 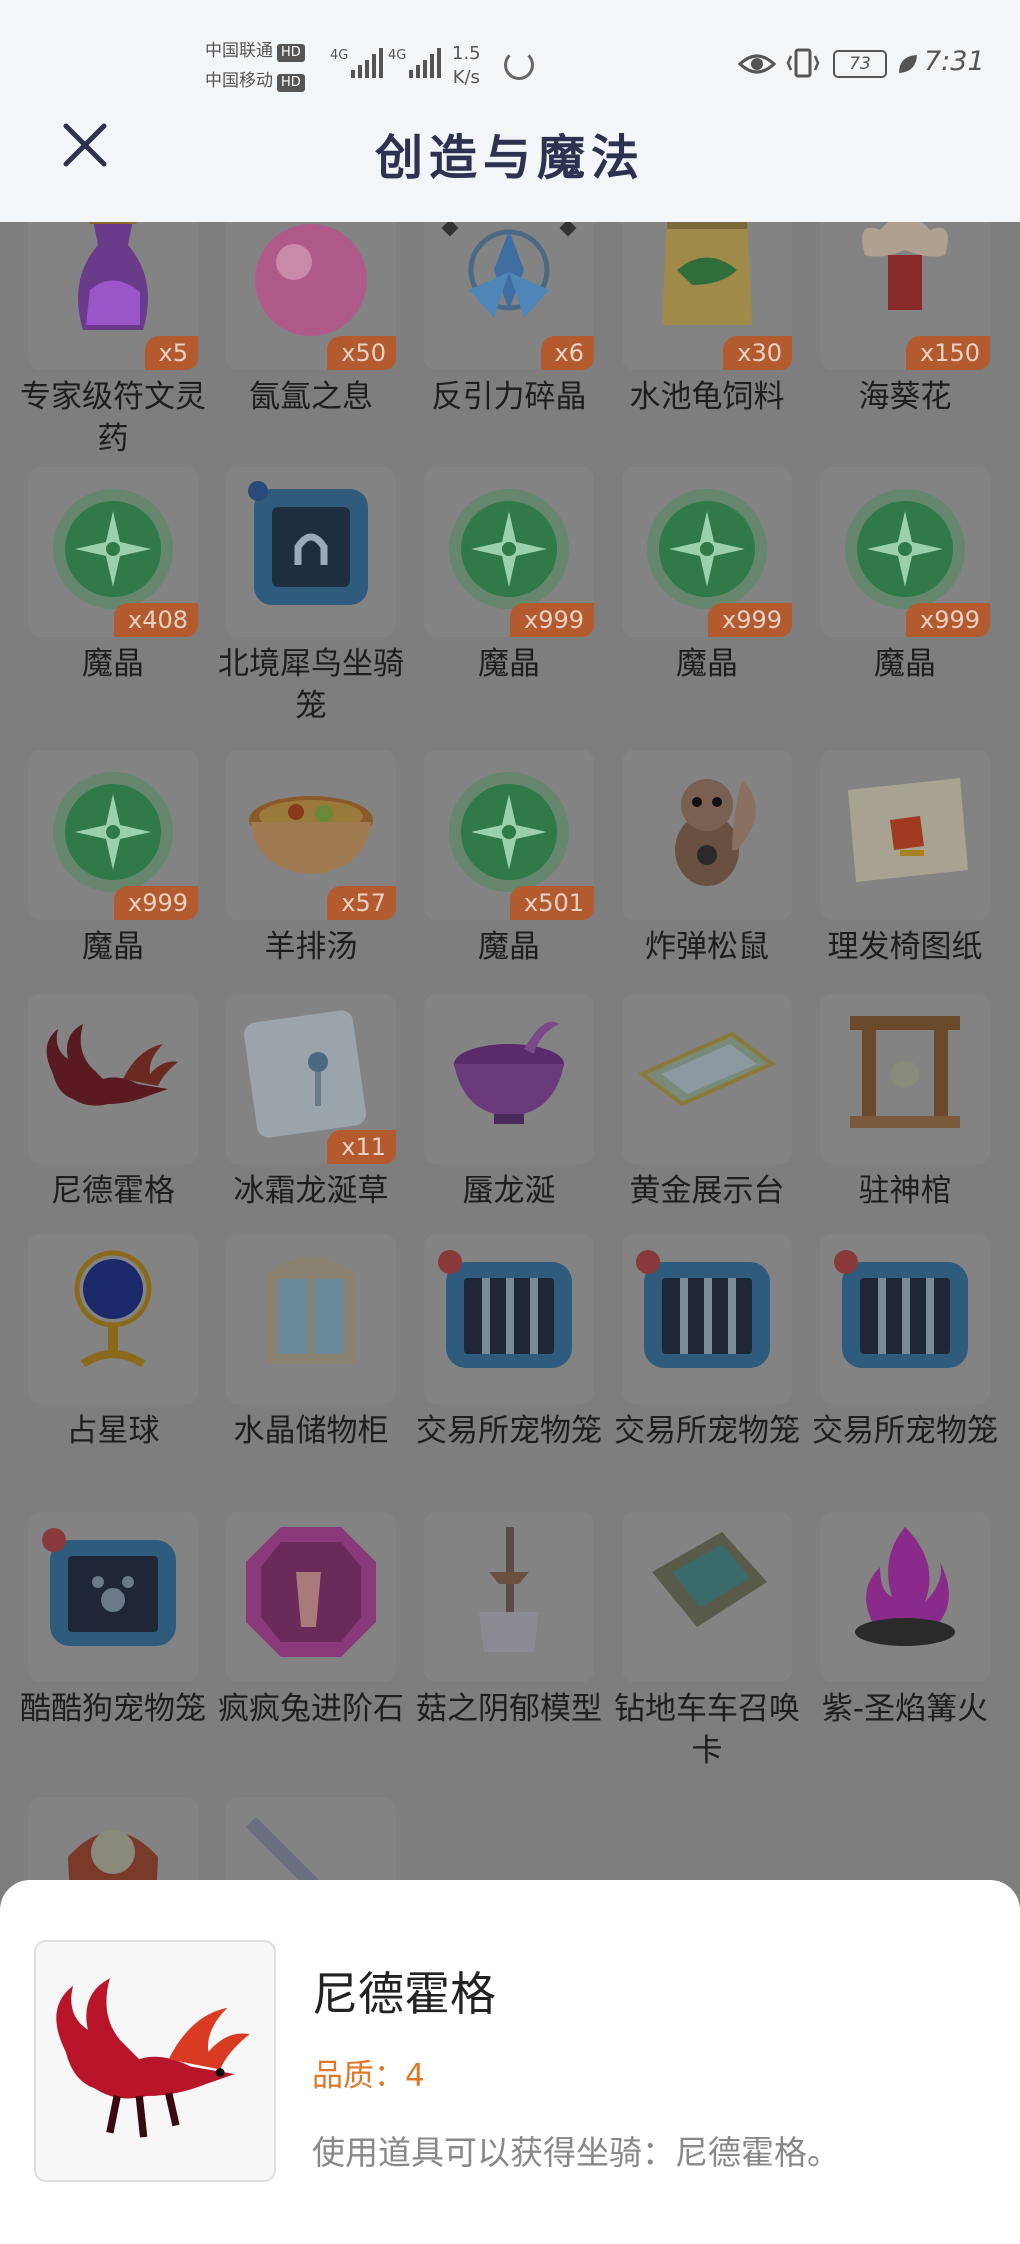 I want to click on item-cell: 钻地车车召唤卡, so click(x=707, y=1642).